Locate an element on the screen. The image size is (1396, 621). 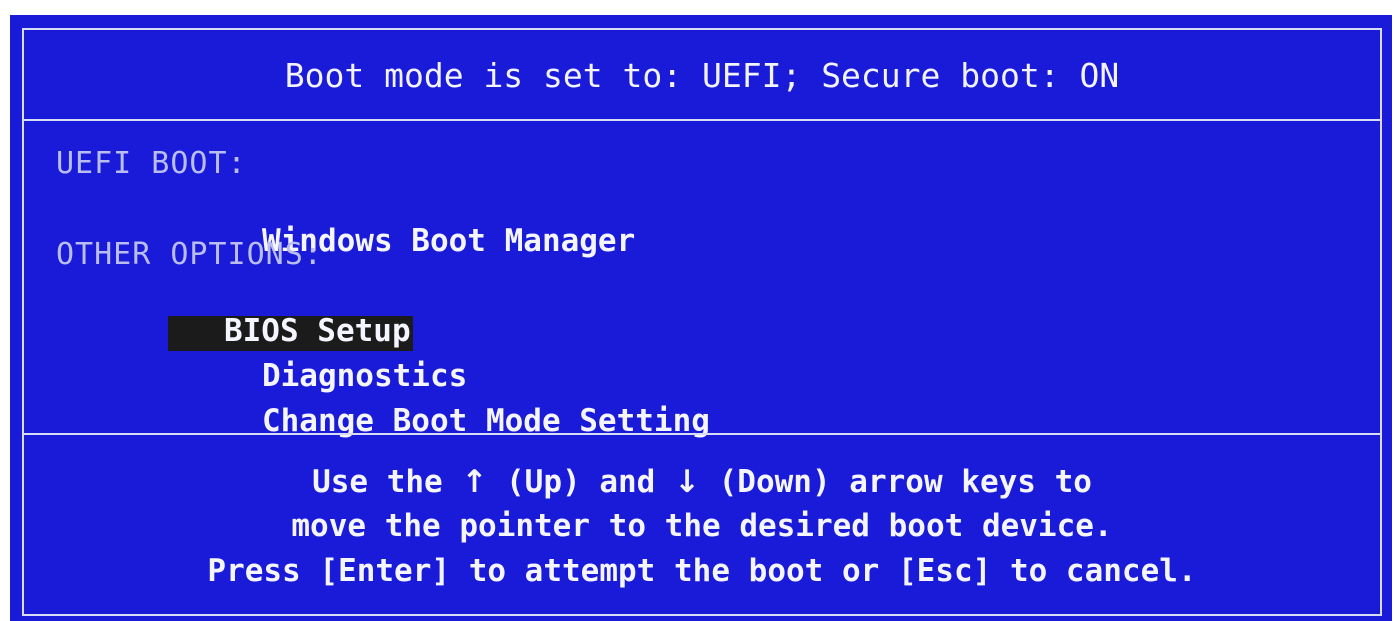
header-divider is located at coordinates (702, 120).